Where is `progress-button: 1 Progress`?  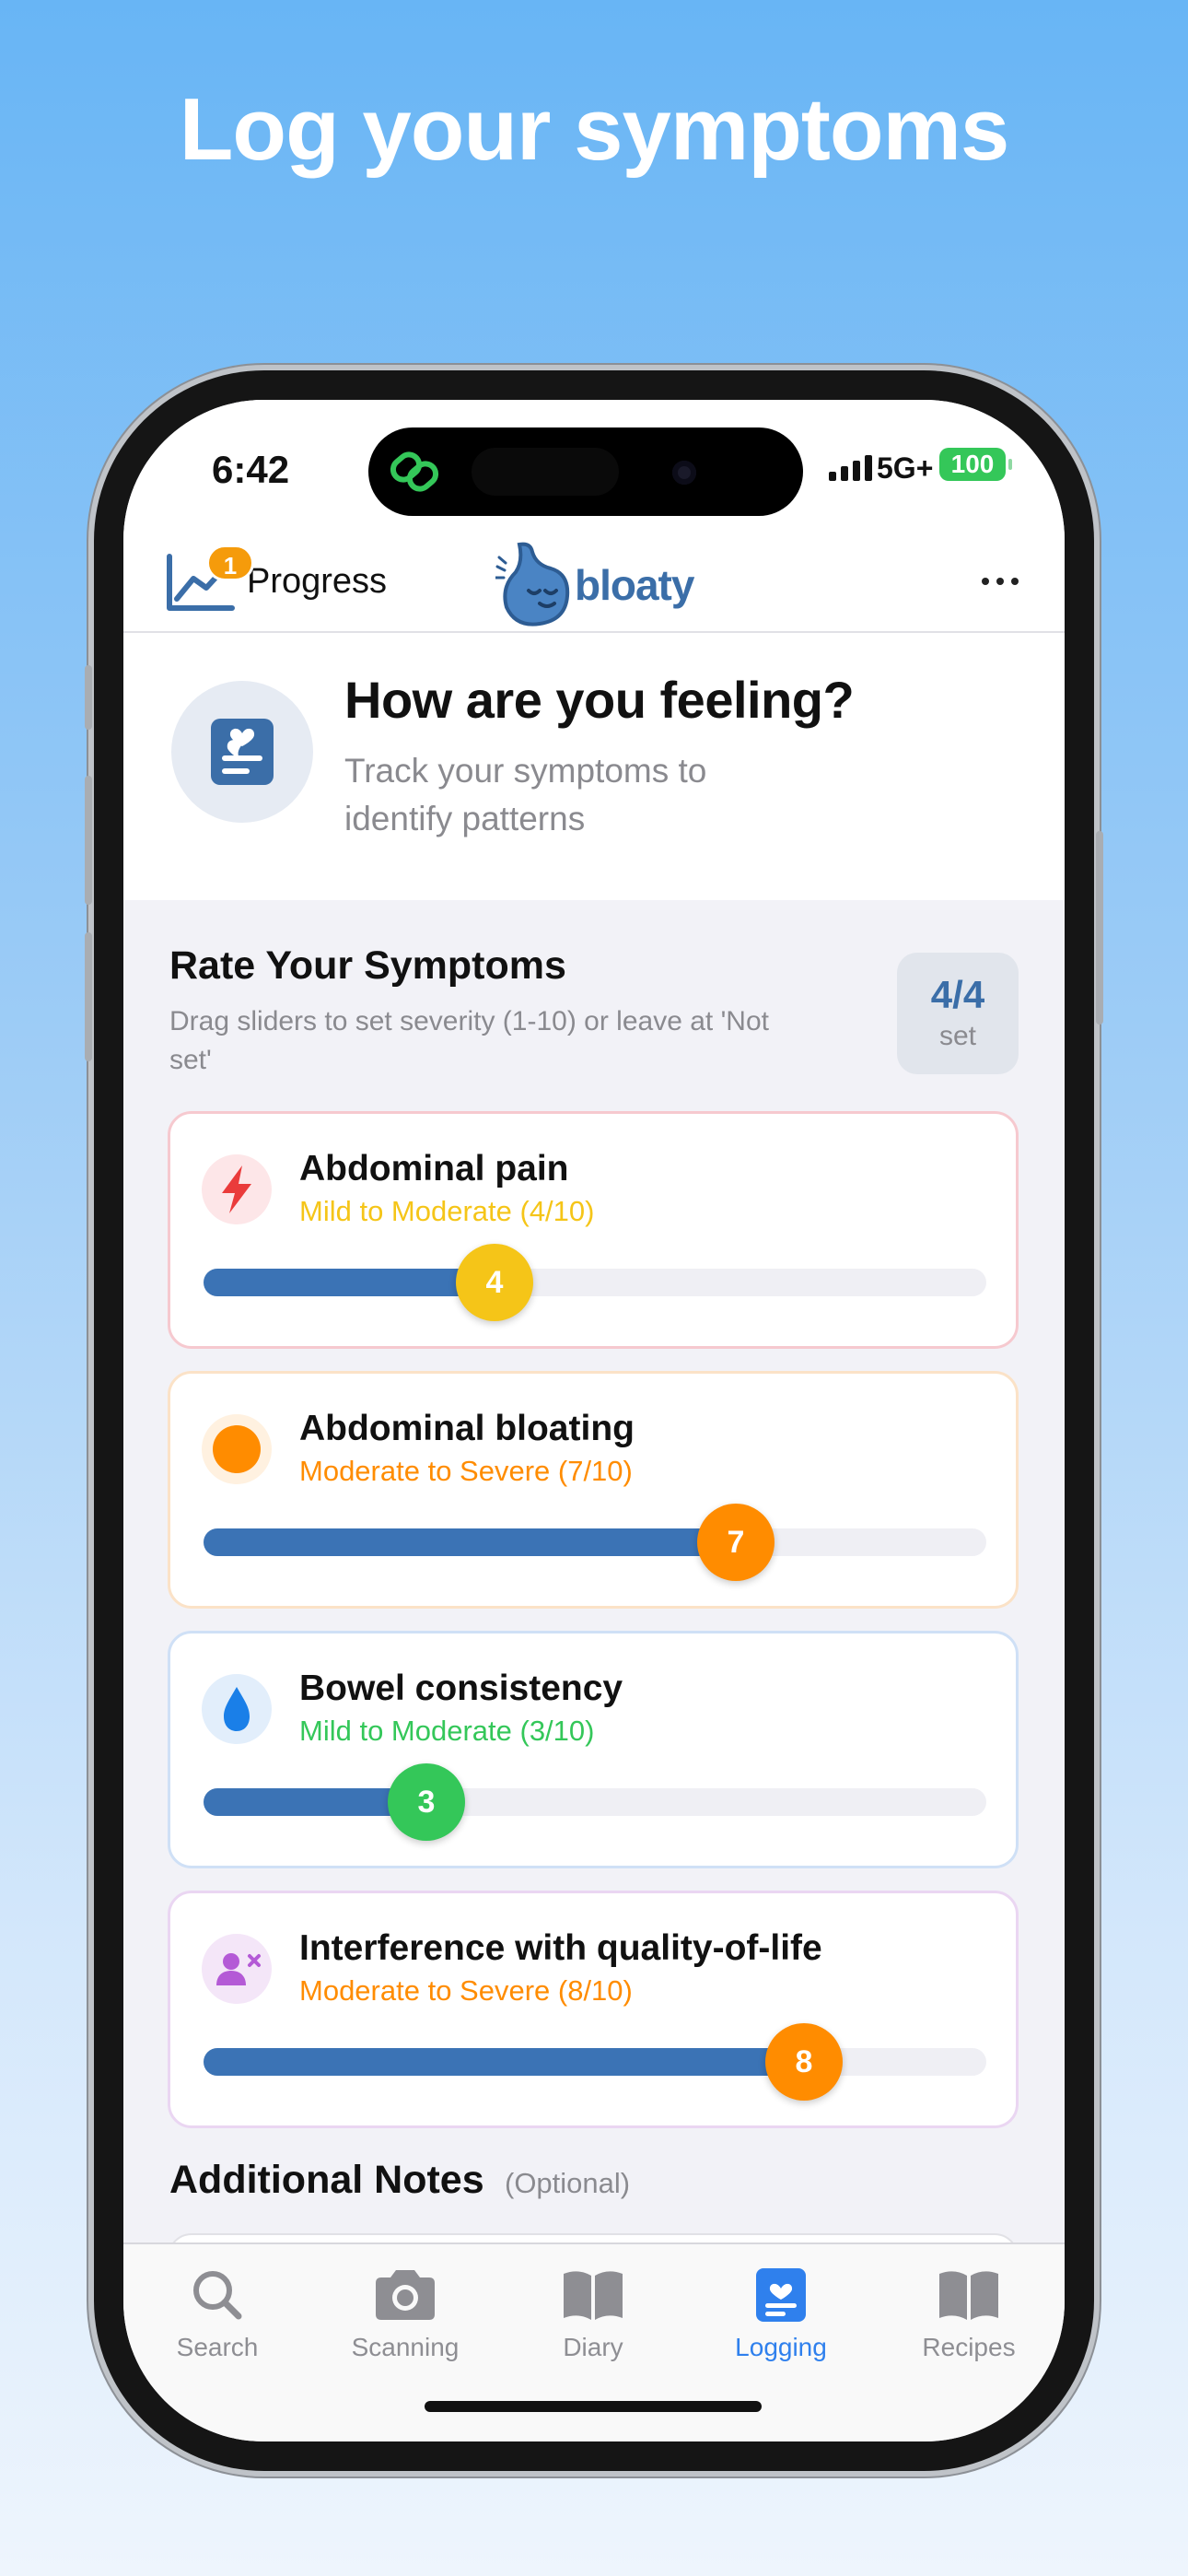 progress-button: 1 Progress is located at coordinates (274, 581).